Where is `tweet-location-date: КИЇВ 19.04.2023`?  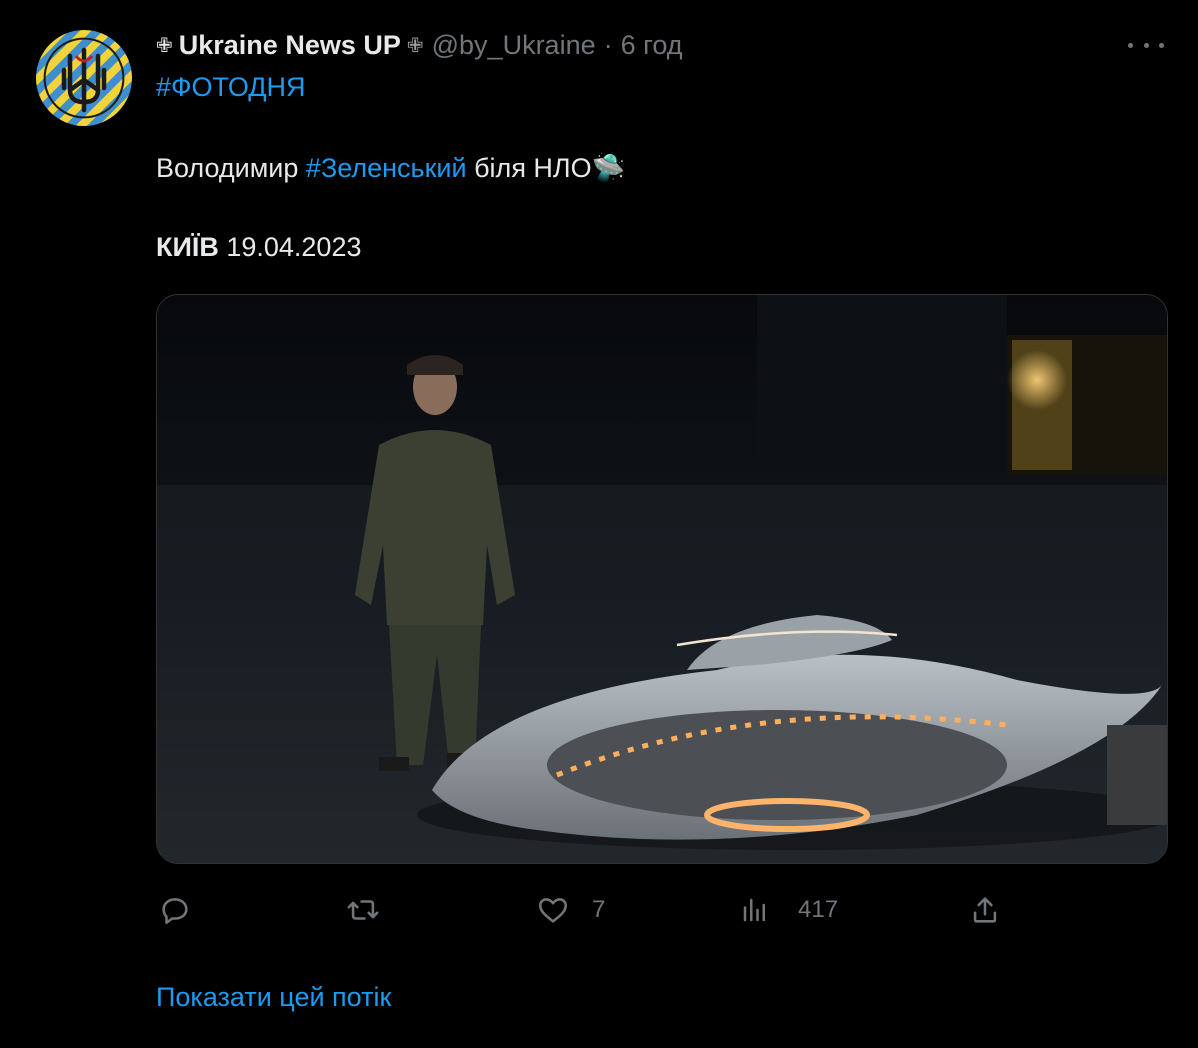
tweet-location-date: КИЇВ 19.04.2023 is located at coordinates (258, 247).